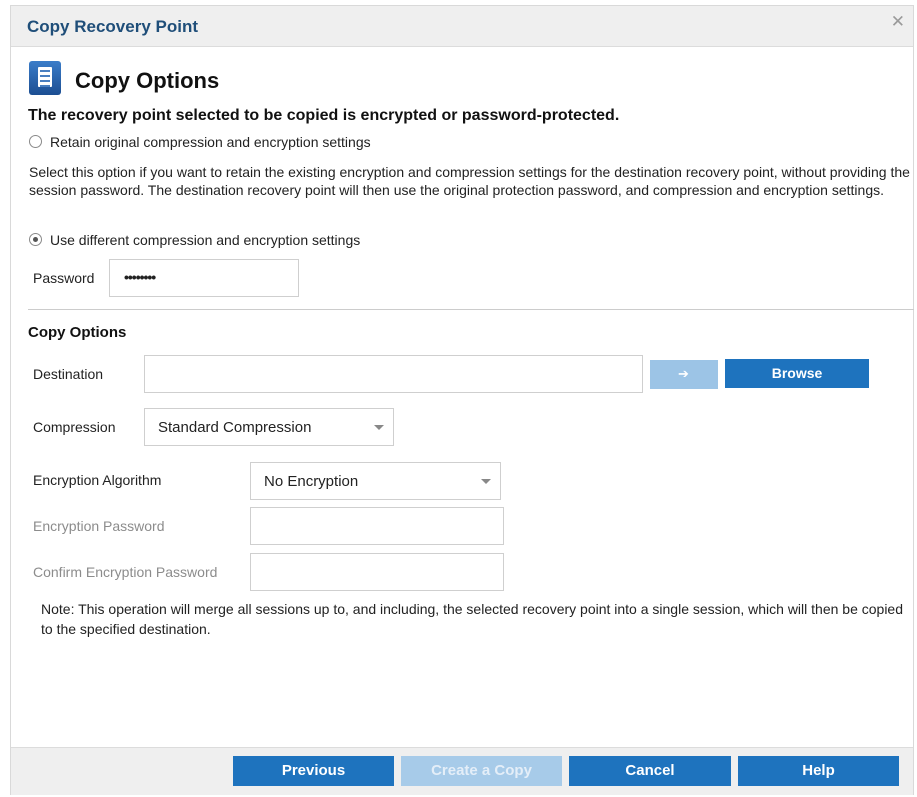 The height and width of the screenshot is (797, 917). Describe the element at coordinates (35, 239) in the screenshot. I see `different-settings-radio` at that location.